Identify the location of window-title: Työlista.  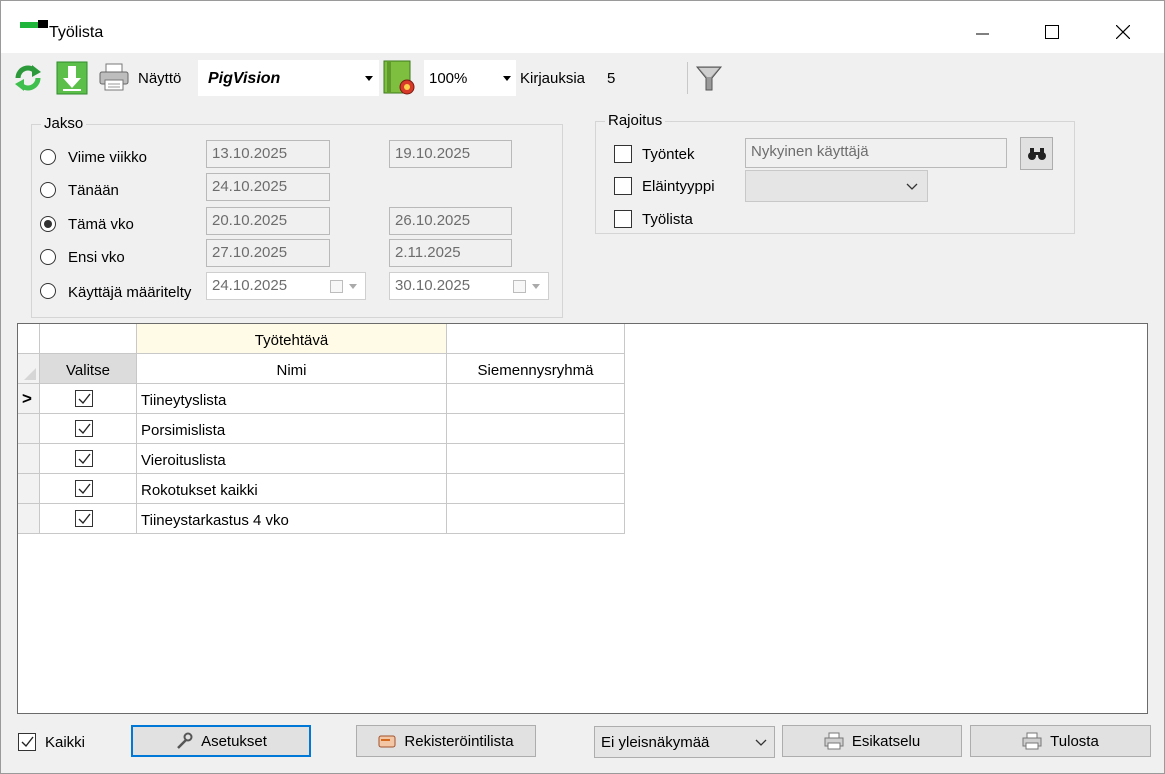
(76, 32).